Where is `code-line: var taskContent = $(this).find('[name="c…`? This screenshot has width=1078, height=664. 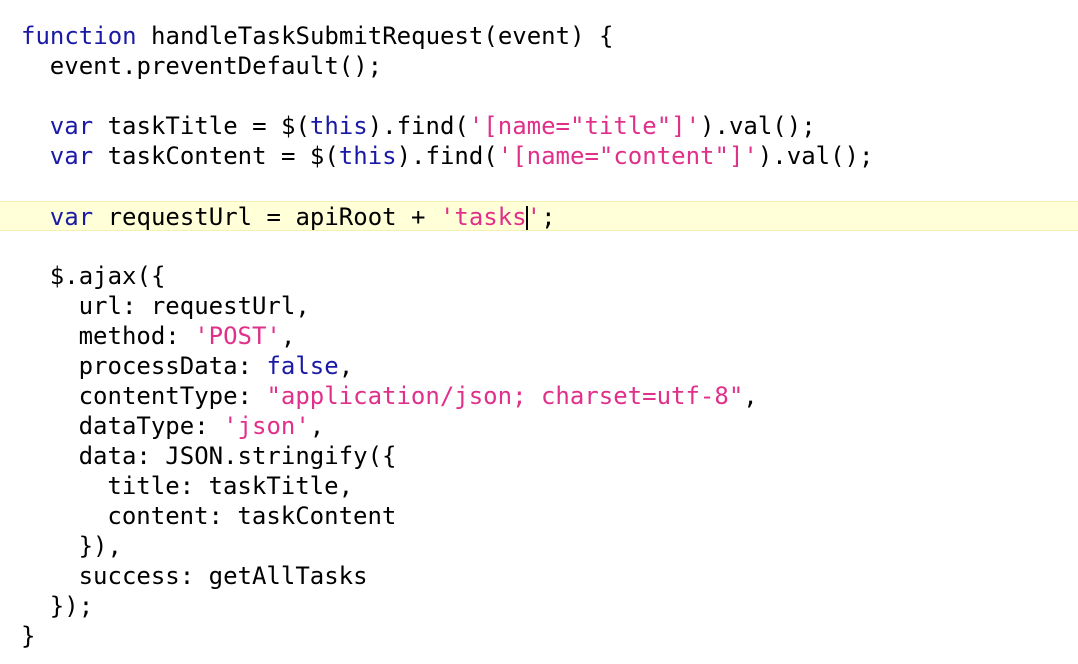 code-line: var taskContent = $(this).find('[name="c… is located at coordinates (539, 156).